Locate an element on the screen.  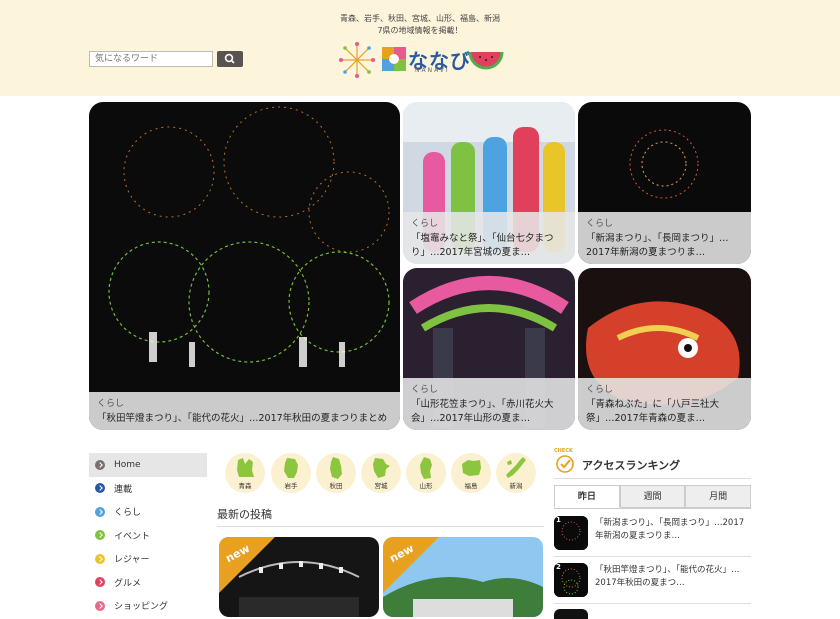
logo-mark-icon is located at coordinates (394, 59).